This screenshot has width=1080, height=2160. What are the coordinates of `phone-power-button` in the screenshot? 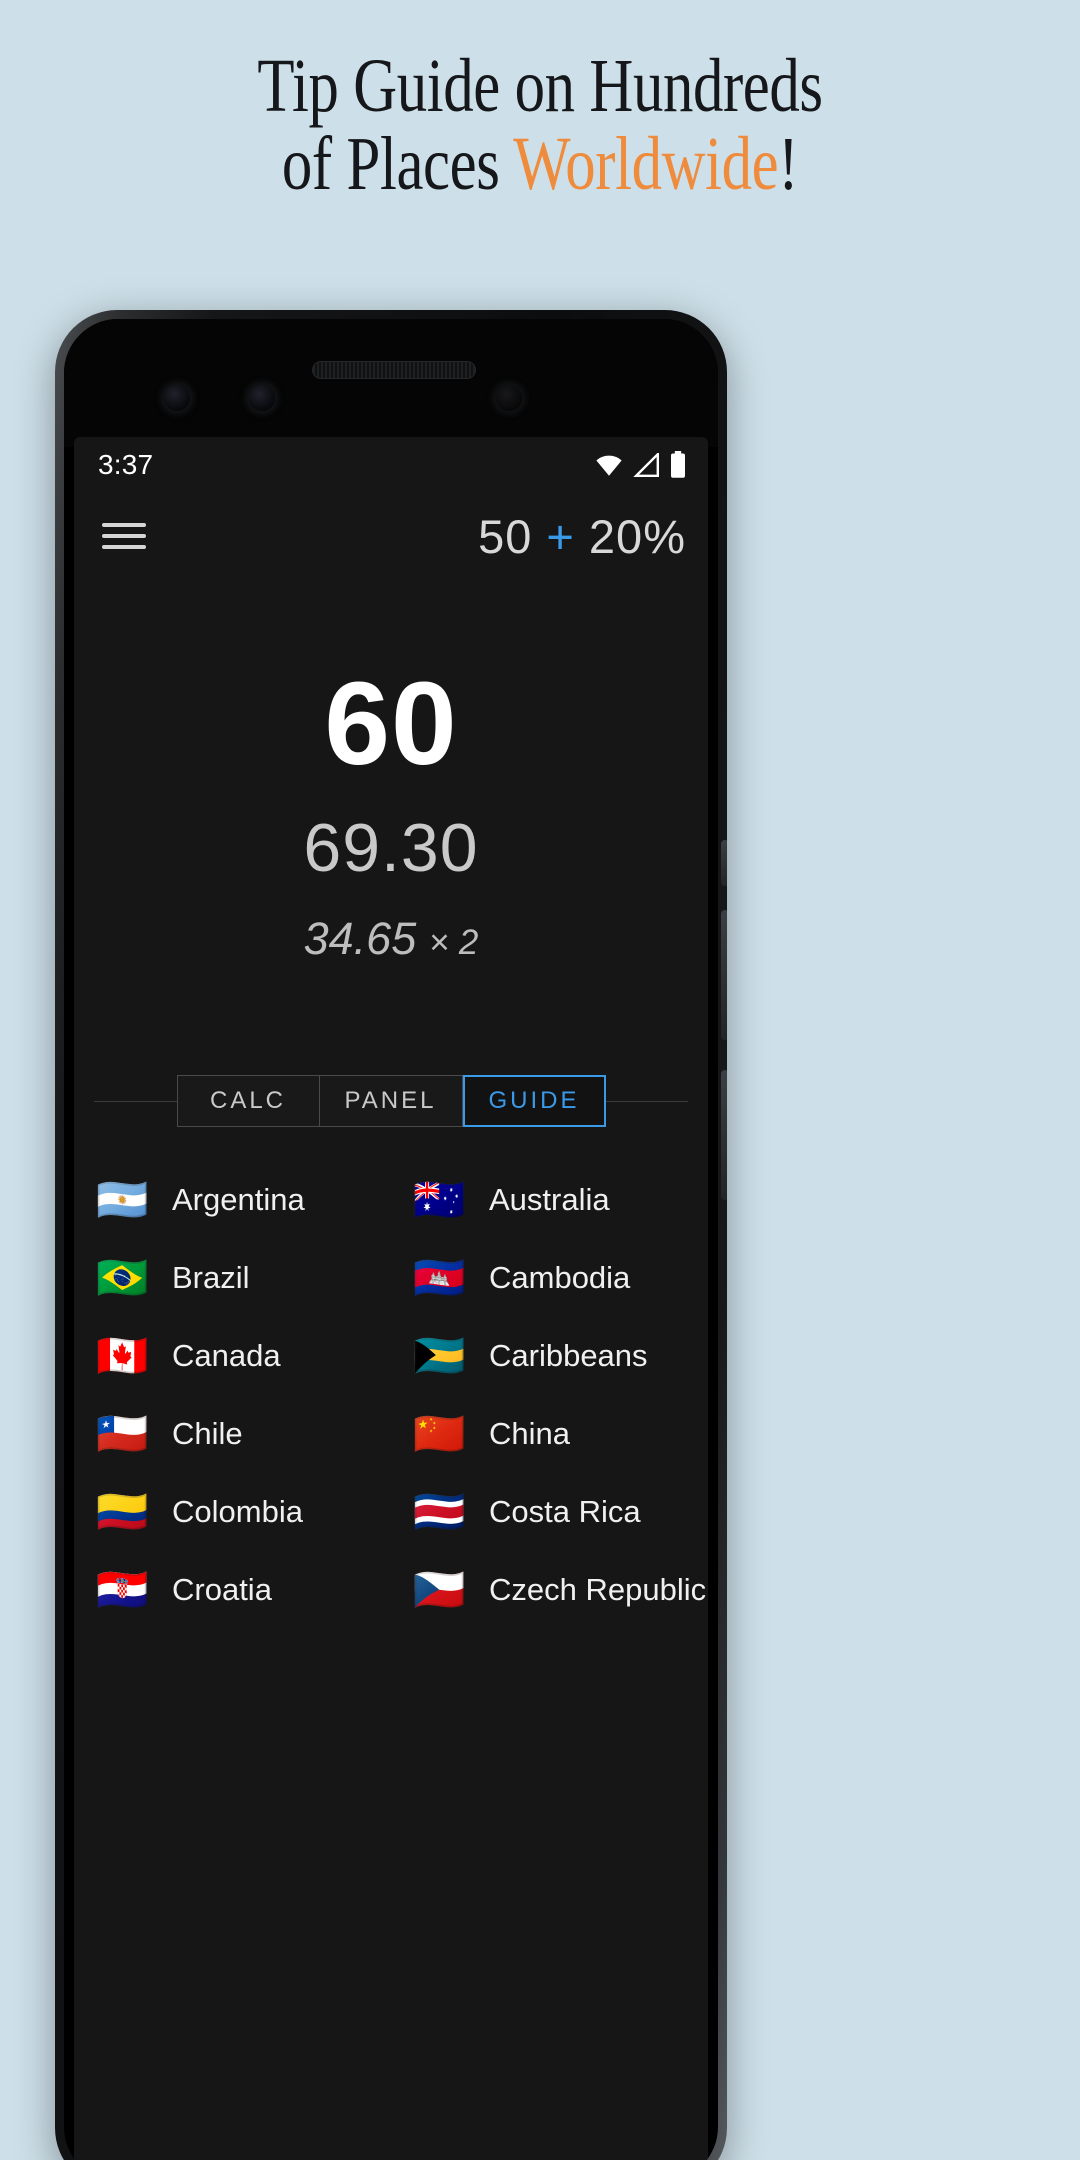 It's located at (724, 863).